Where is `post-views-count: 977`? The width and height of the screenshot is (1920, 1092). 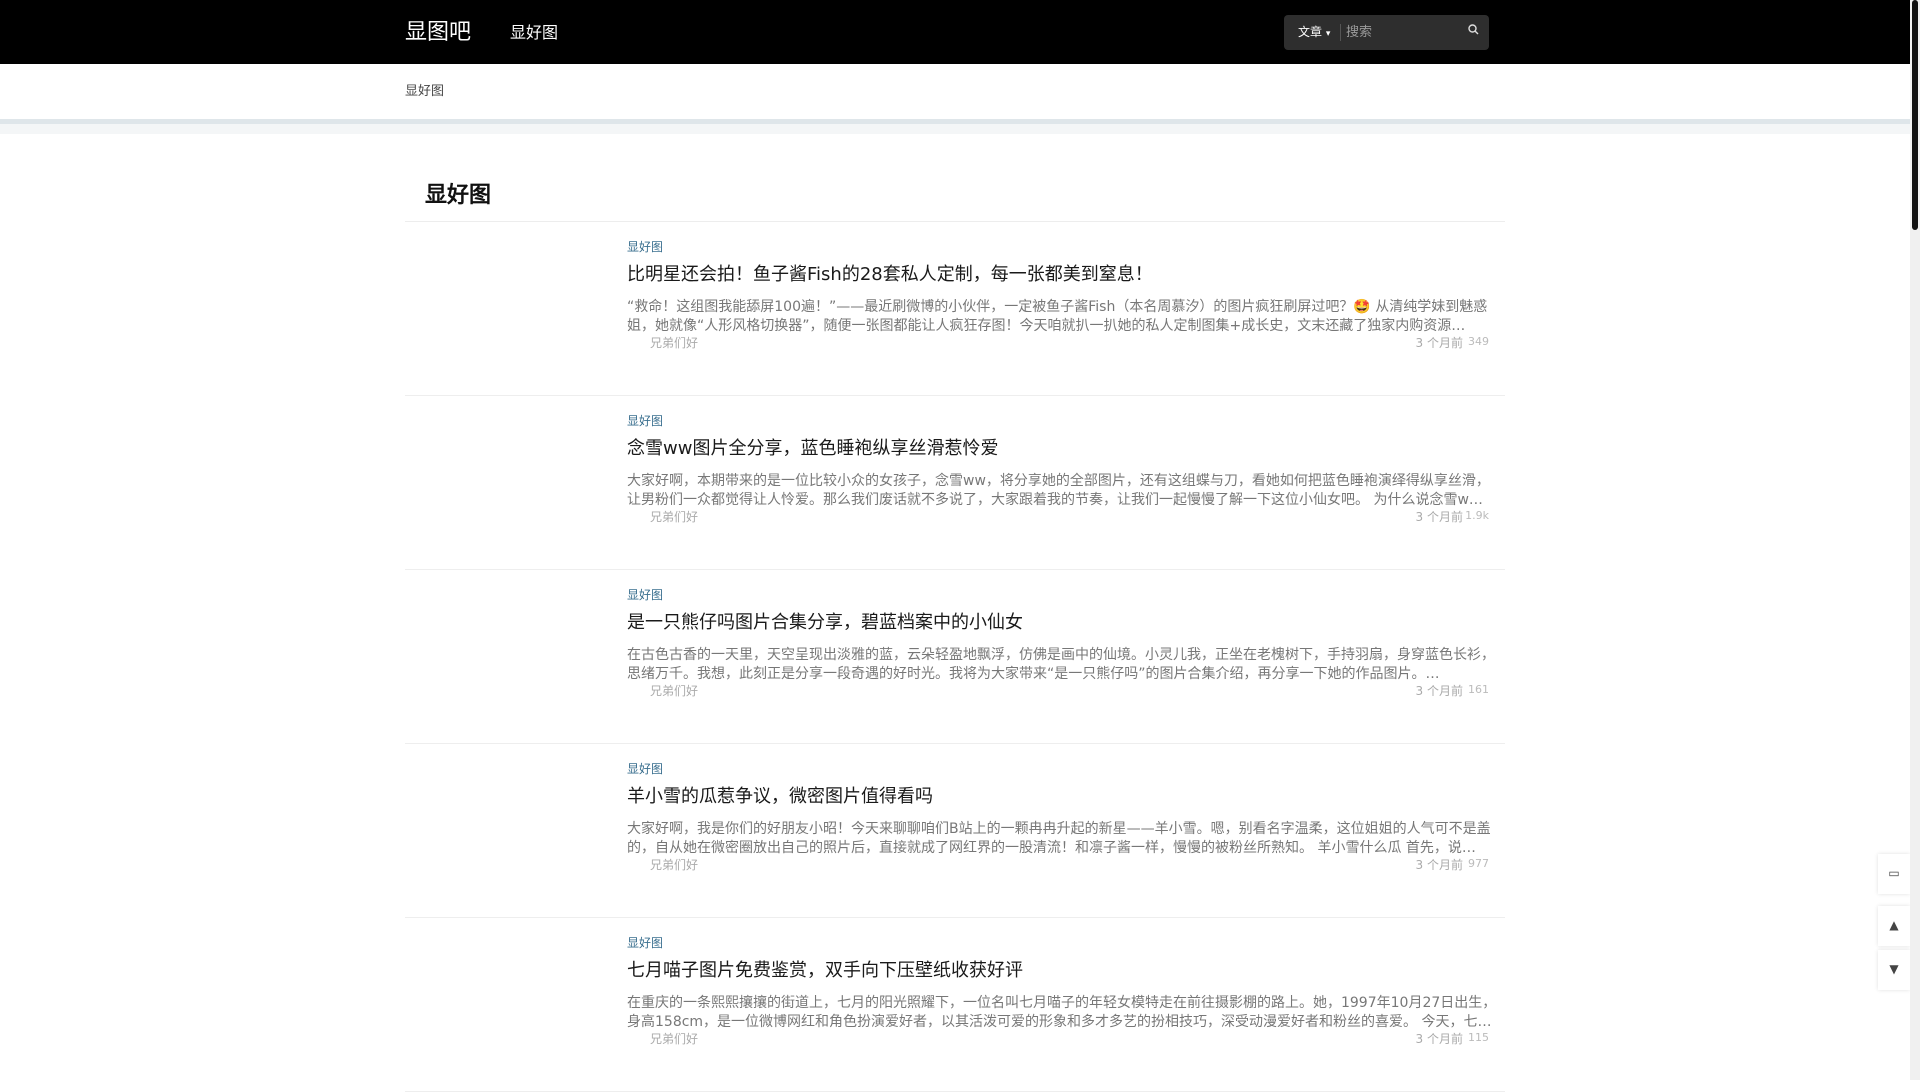
post-views-count: 977 is located at coordinates (1478, 863).